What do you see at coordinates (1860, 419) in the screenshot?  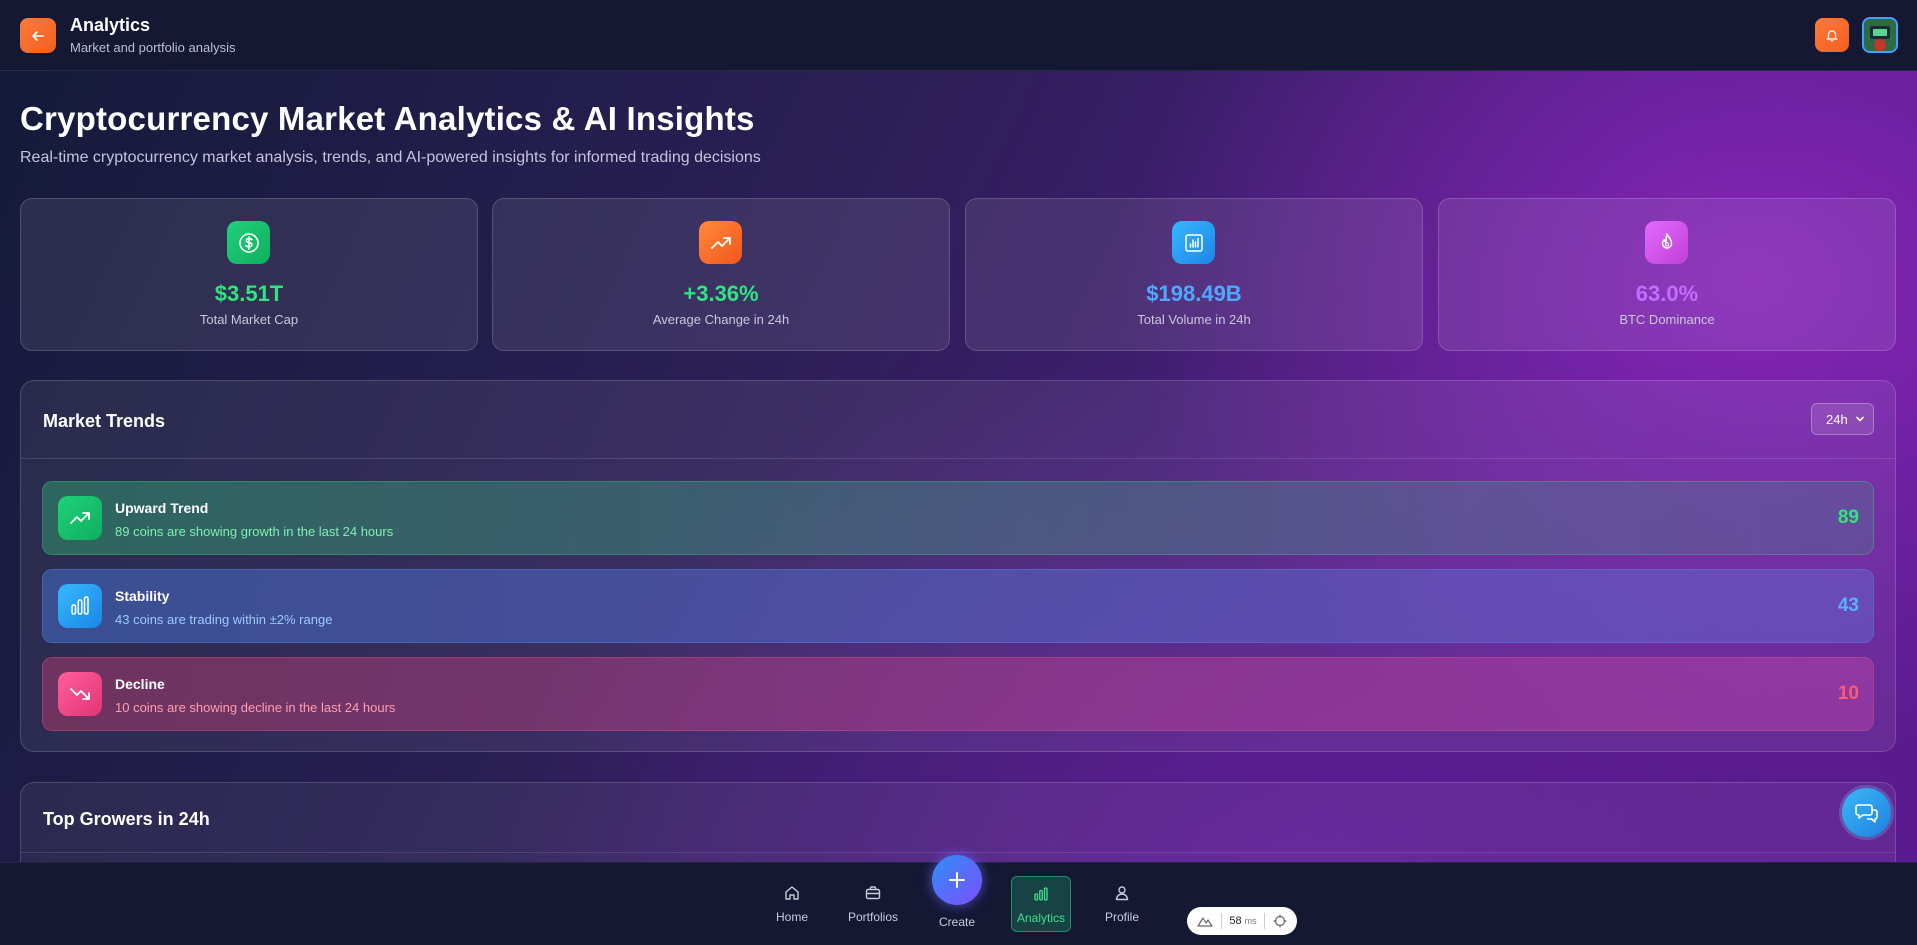 I see `chevron-down-icon` at bounding box center [1860, 419].